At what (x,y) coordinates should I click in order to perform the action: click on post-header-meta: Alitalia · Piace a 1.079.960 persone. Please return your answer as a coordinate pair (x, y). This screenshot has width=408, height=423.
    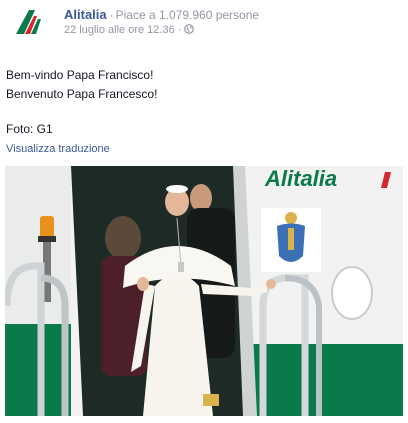
    Looking at the image, I should click on (161, 15).